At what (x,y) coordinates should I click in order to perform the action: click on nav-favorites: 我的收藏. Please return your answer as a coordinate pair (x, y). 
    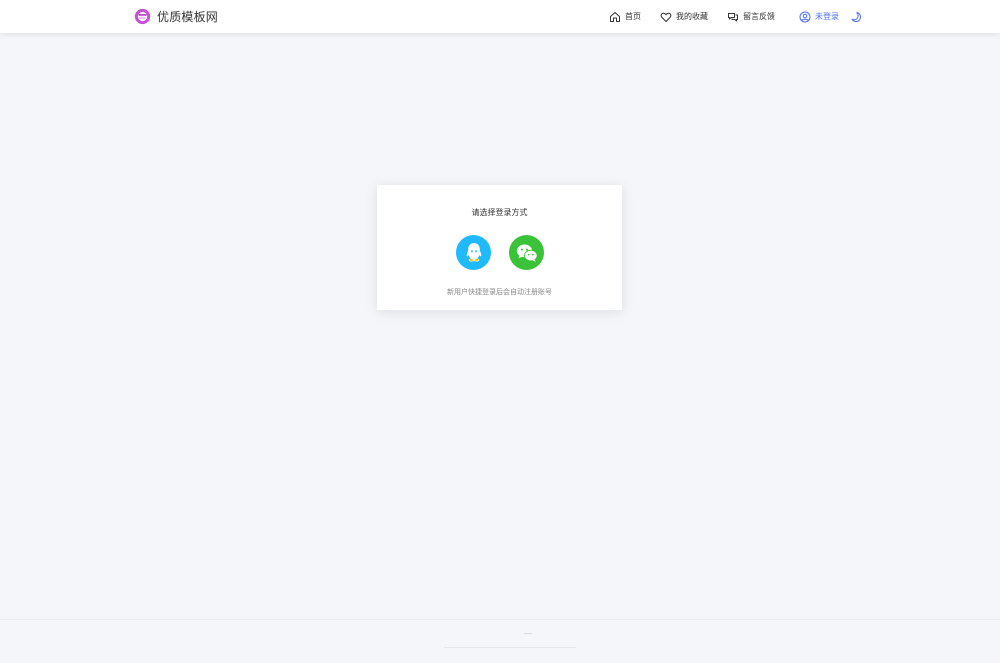
    Looking at the image, I should click on (684, 16).